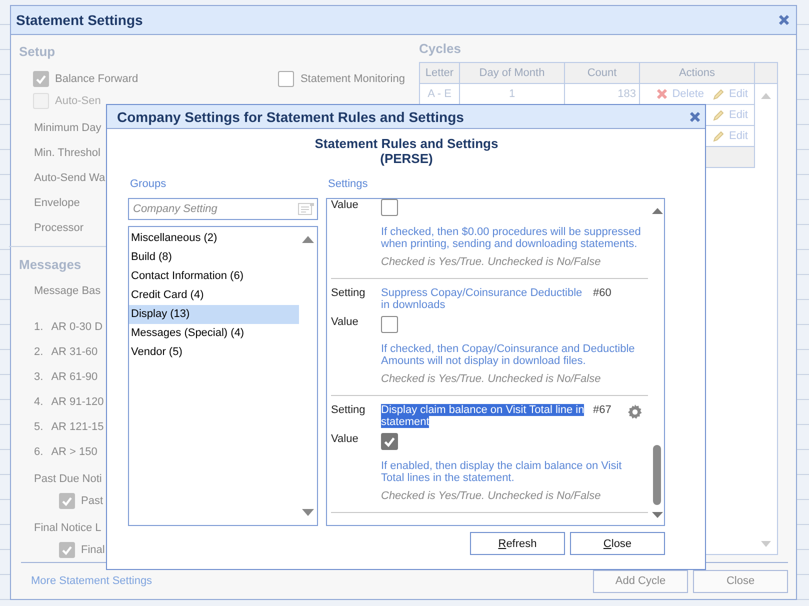  What do you see at coordinates (602, 410) in the screenshot?
I see `setting-number: #67` at bounding box center [602, 410].